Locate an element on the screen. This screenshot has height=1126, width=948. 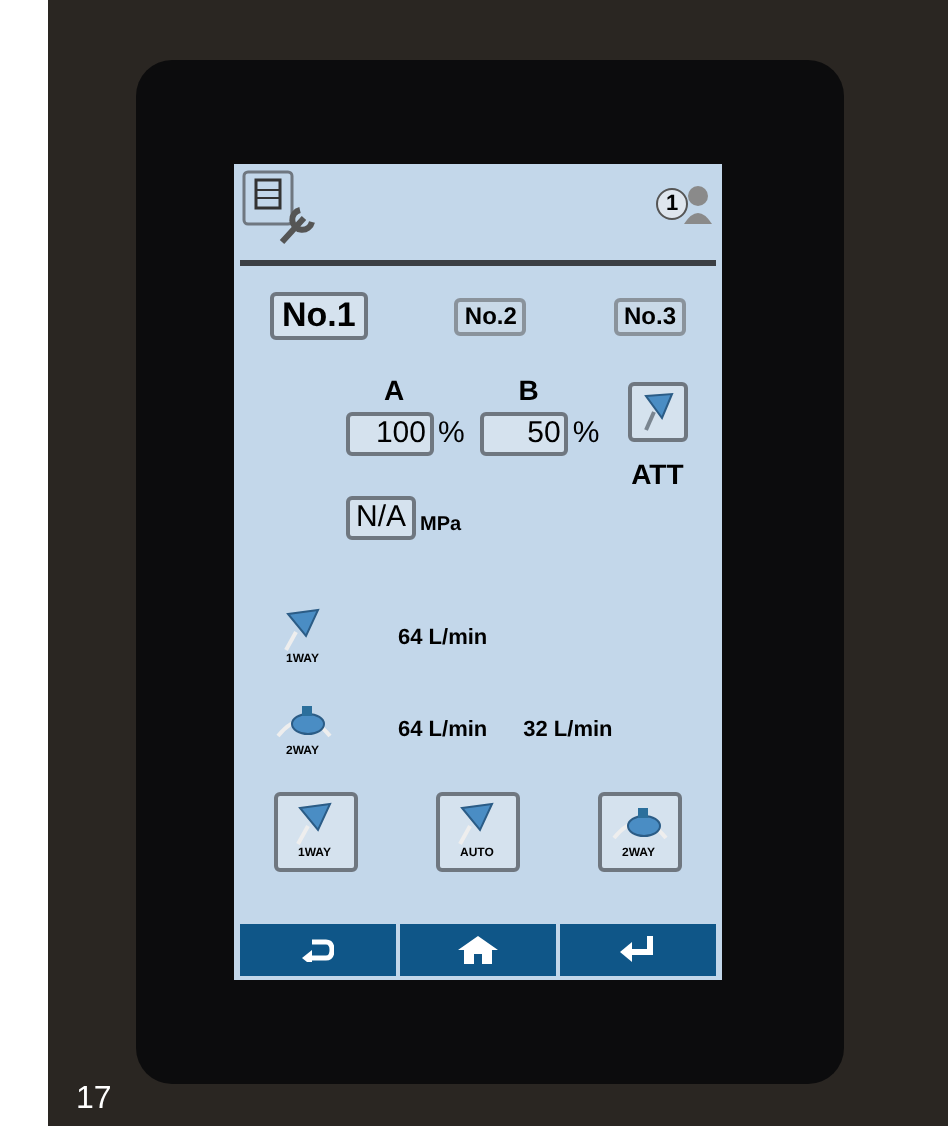
pressure-unit: MPa is located at coordinates (441, 526).